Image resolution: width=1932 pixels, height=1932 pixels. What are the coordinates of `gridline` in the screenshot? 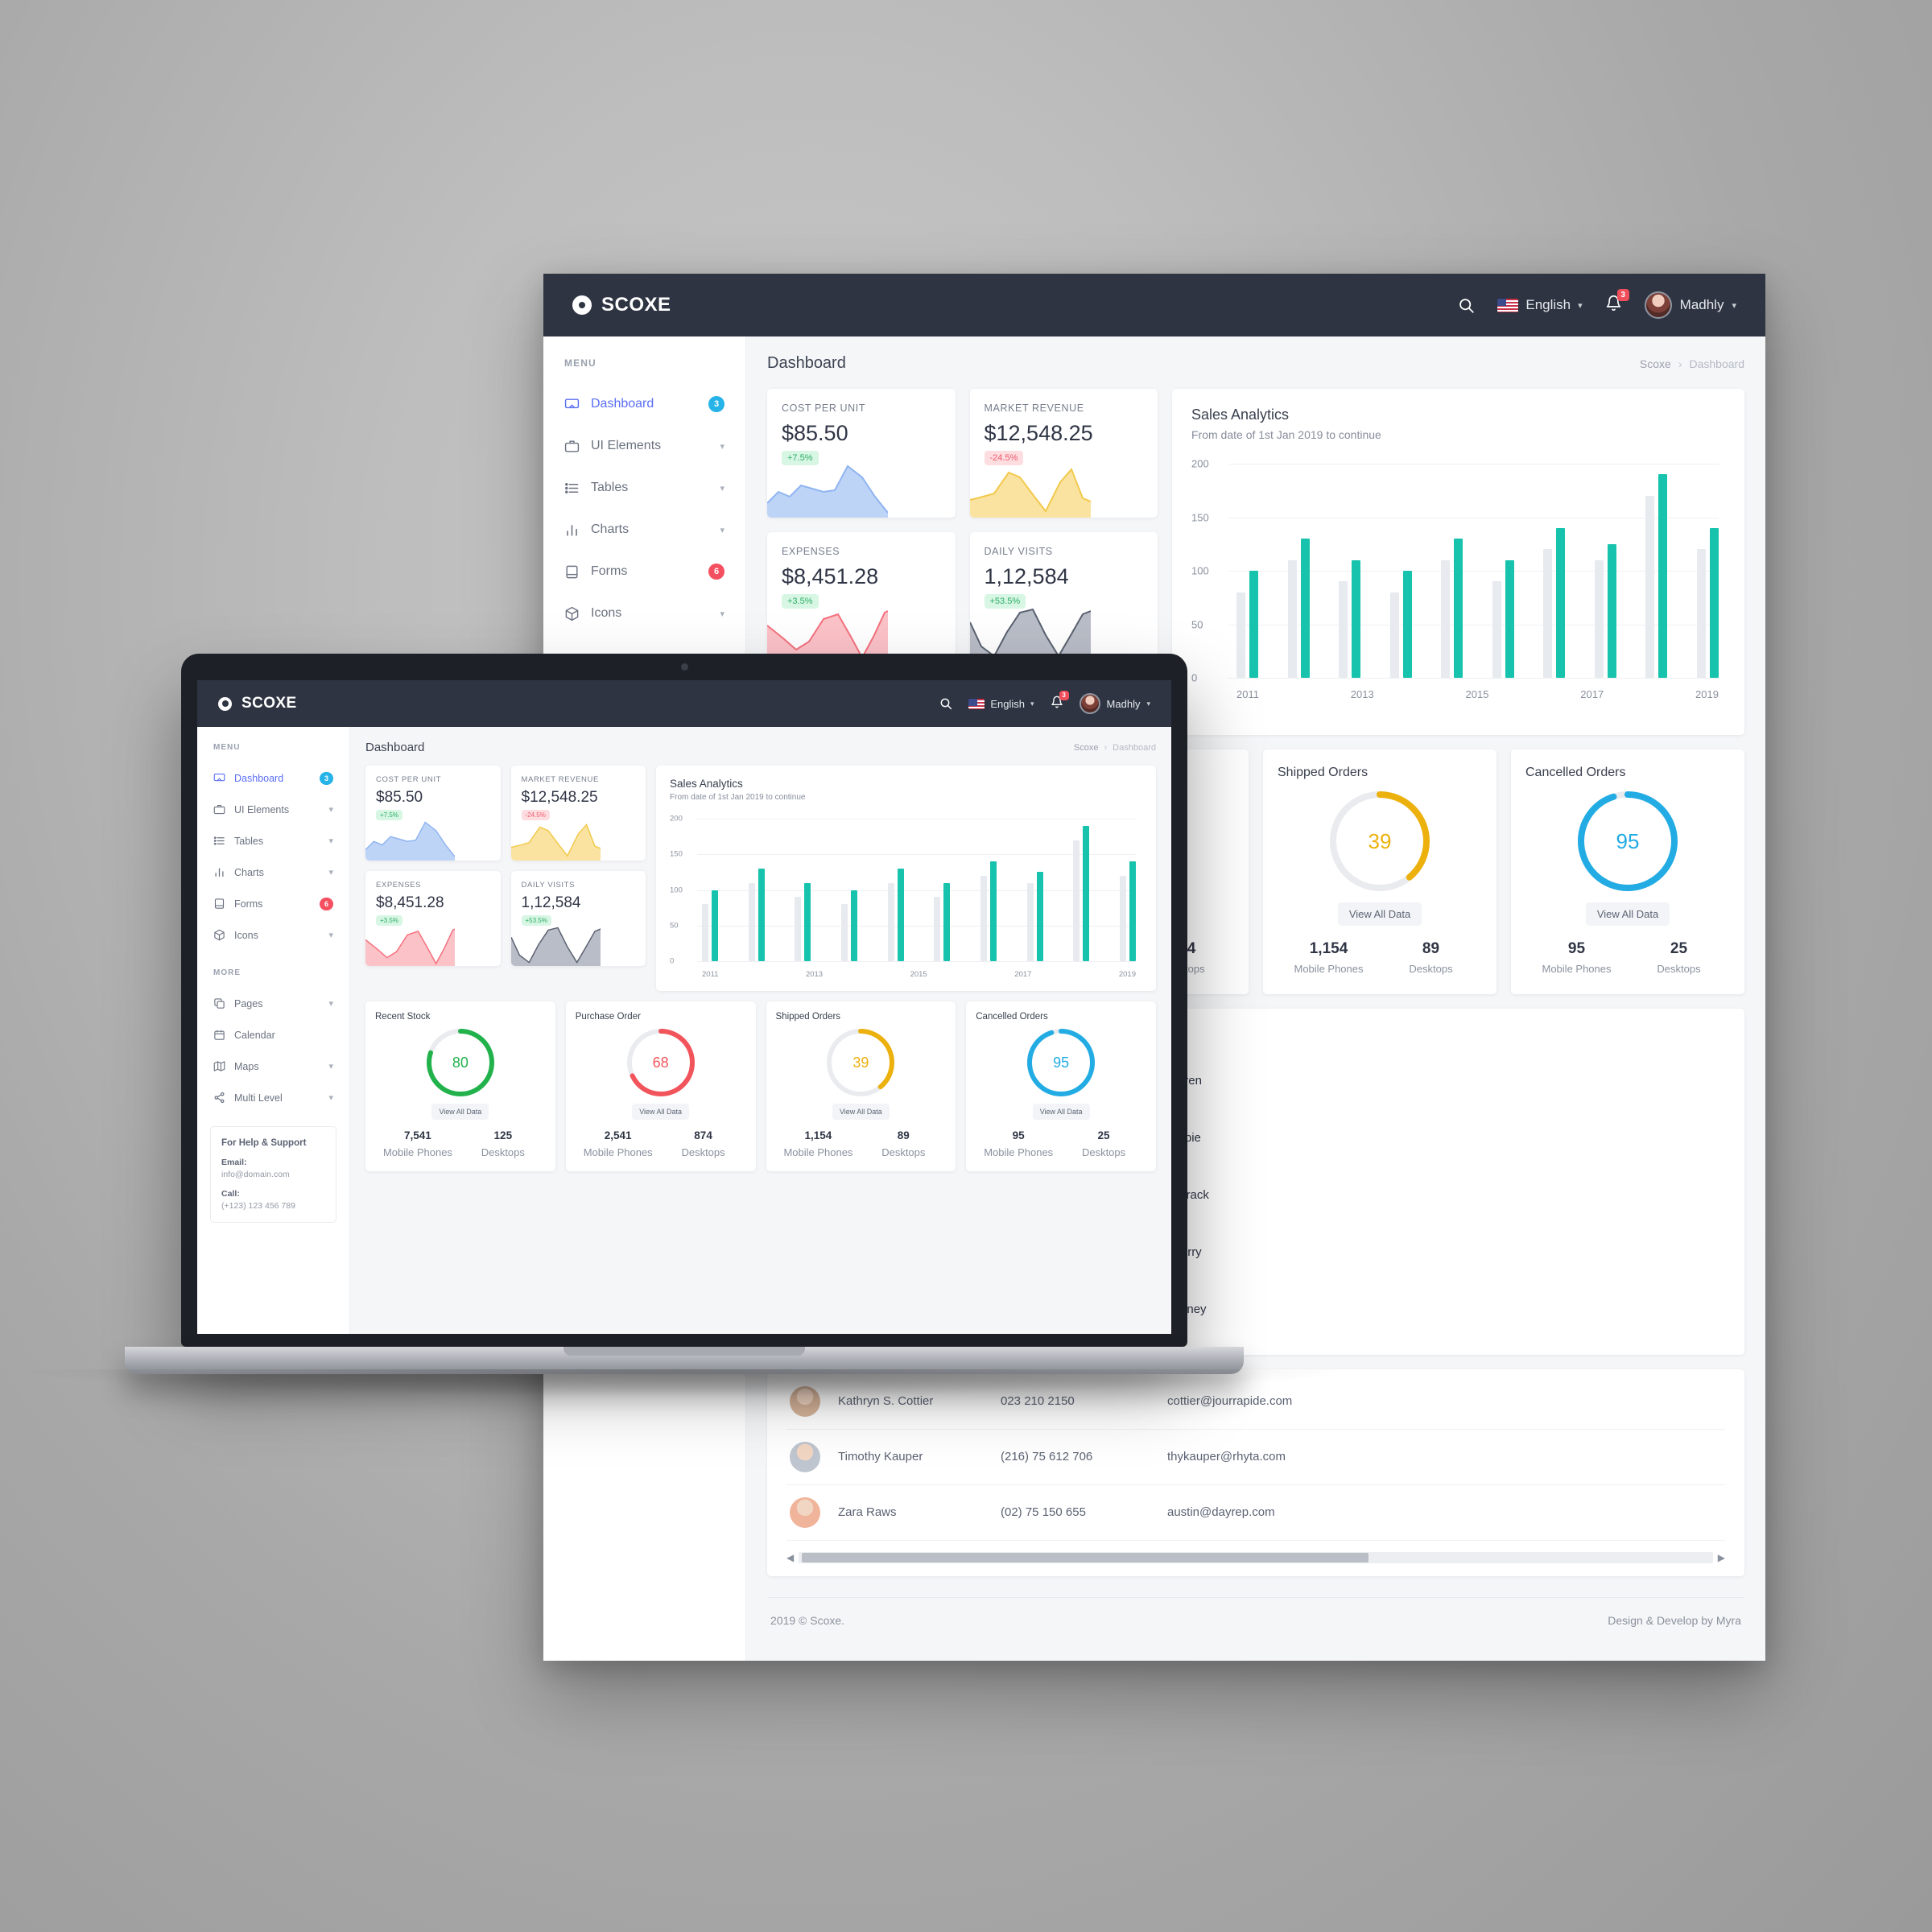 It's located at (916, 961).